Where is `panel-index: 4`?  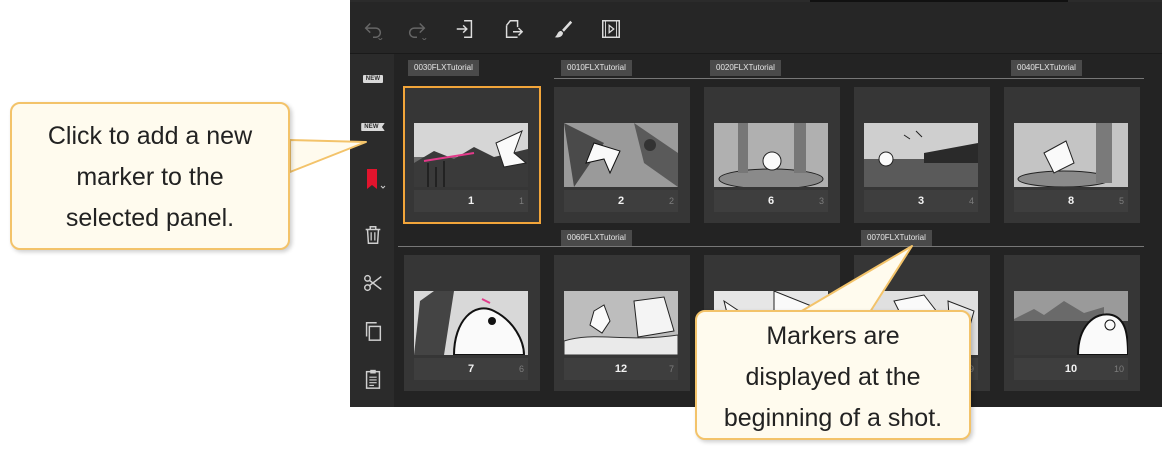
panel-index: 4 is located at coordinates (971, 201).